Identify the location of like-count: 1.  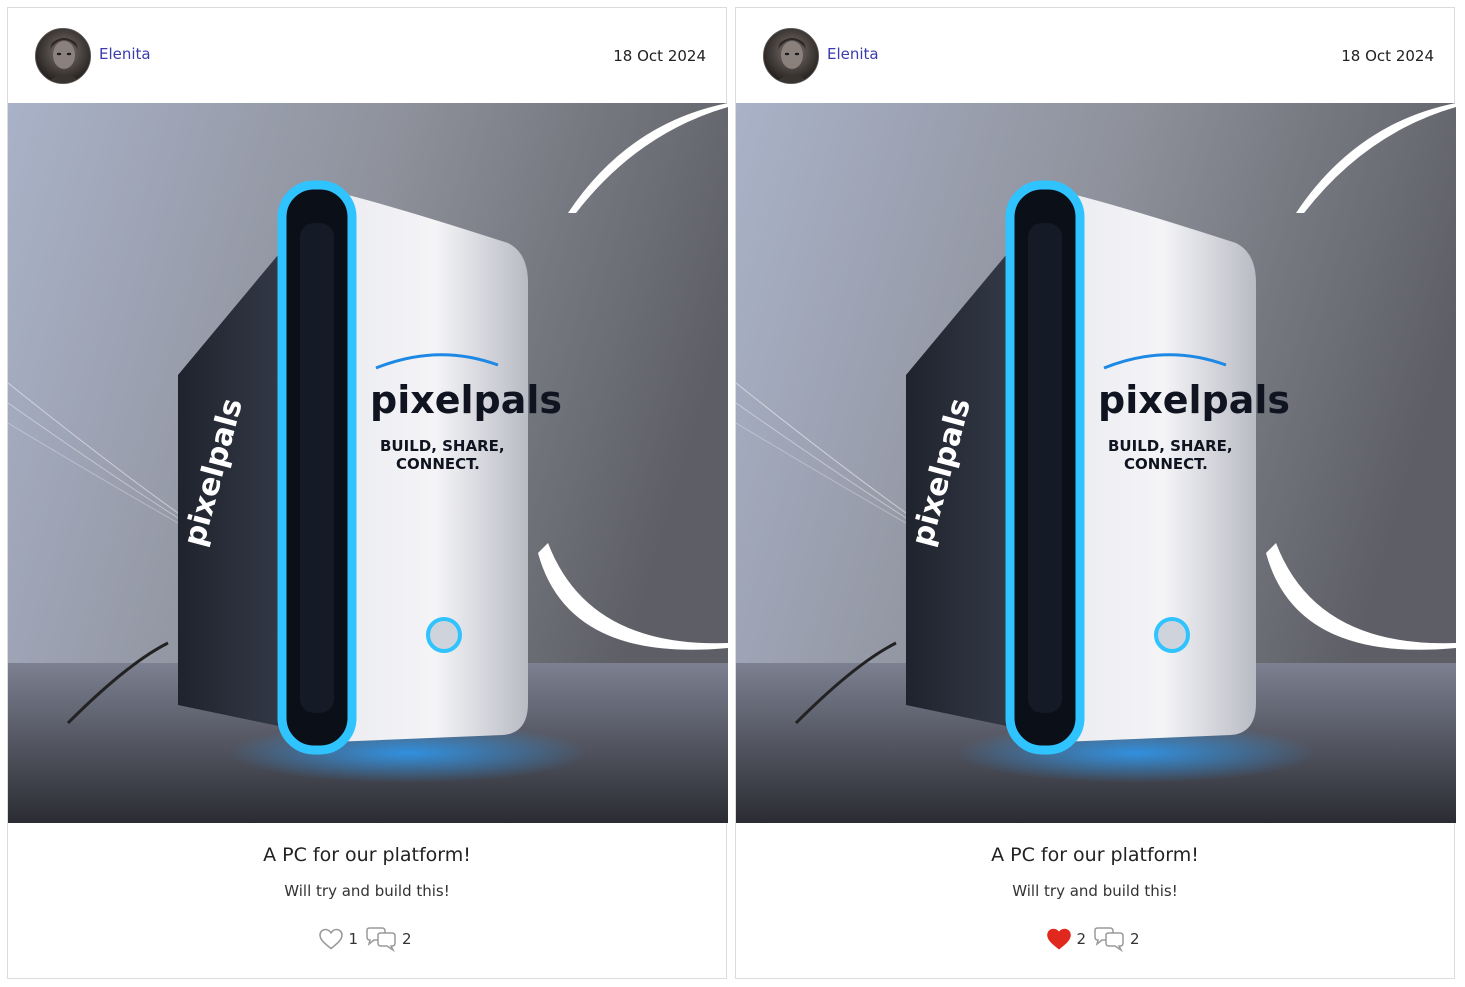
(353, 939).